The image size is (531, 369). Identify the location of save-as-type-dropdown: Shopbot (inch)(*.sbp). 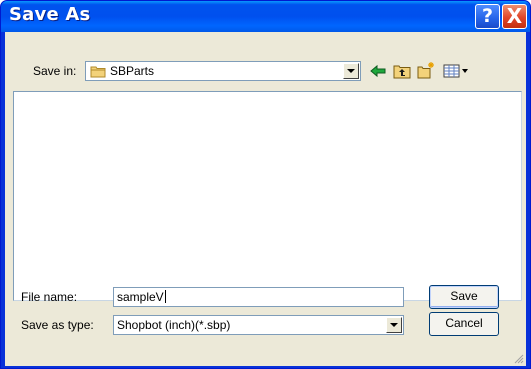
(258, 325).